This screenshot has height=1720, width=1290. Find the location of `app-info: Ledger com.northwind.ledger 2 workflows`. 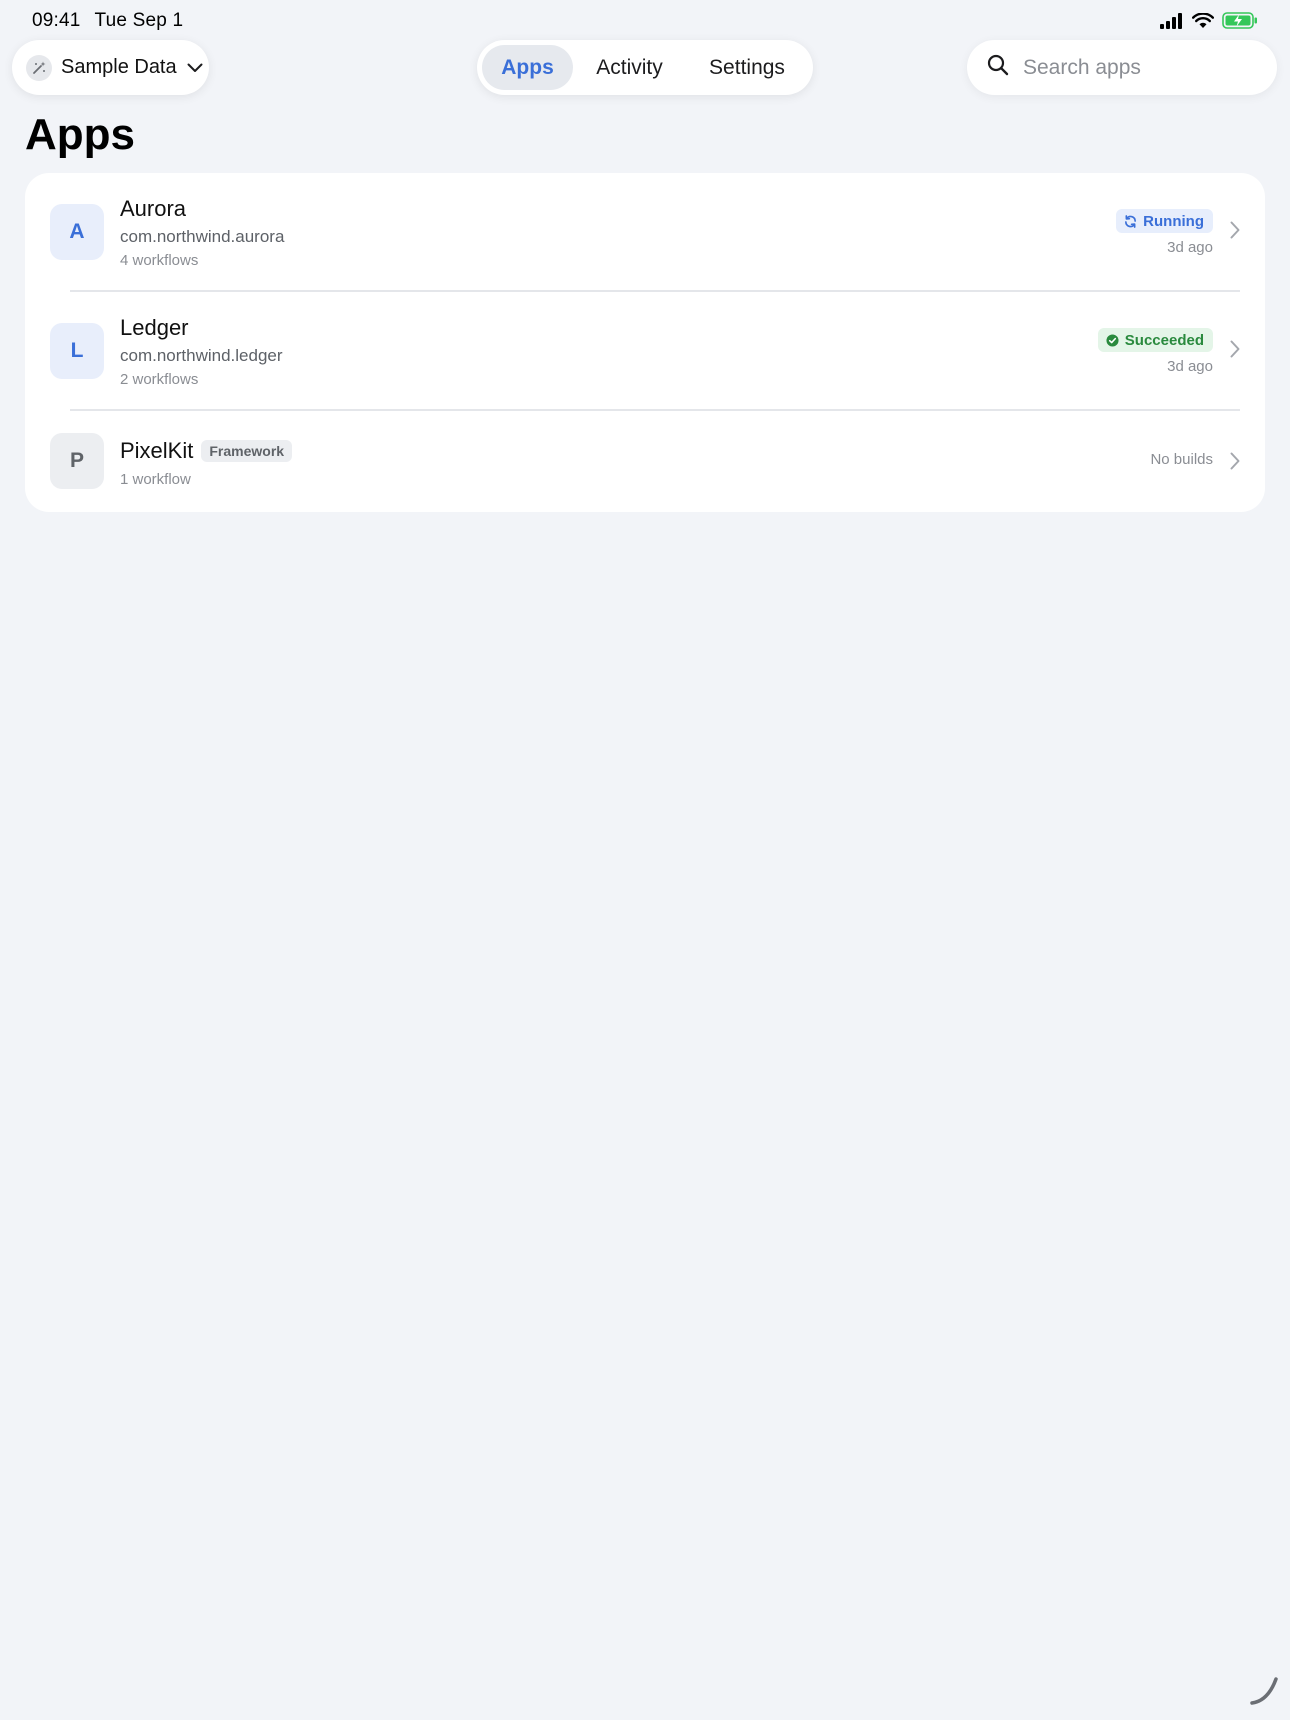

app-info: Ledger com.northwind.ledger 2 workflows is located at coordinates (201, 351).